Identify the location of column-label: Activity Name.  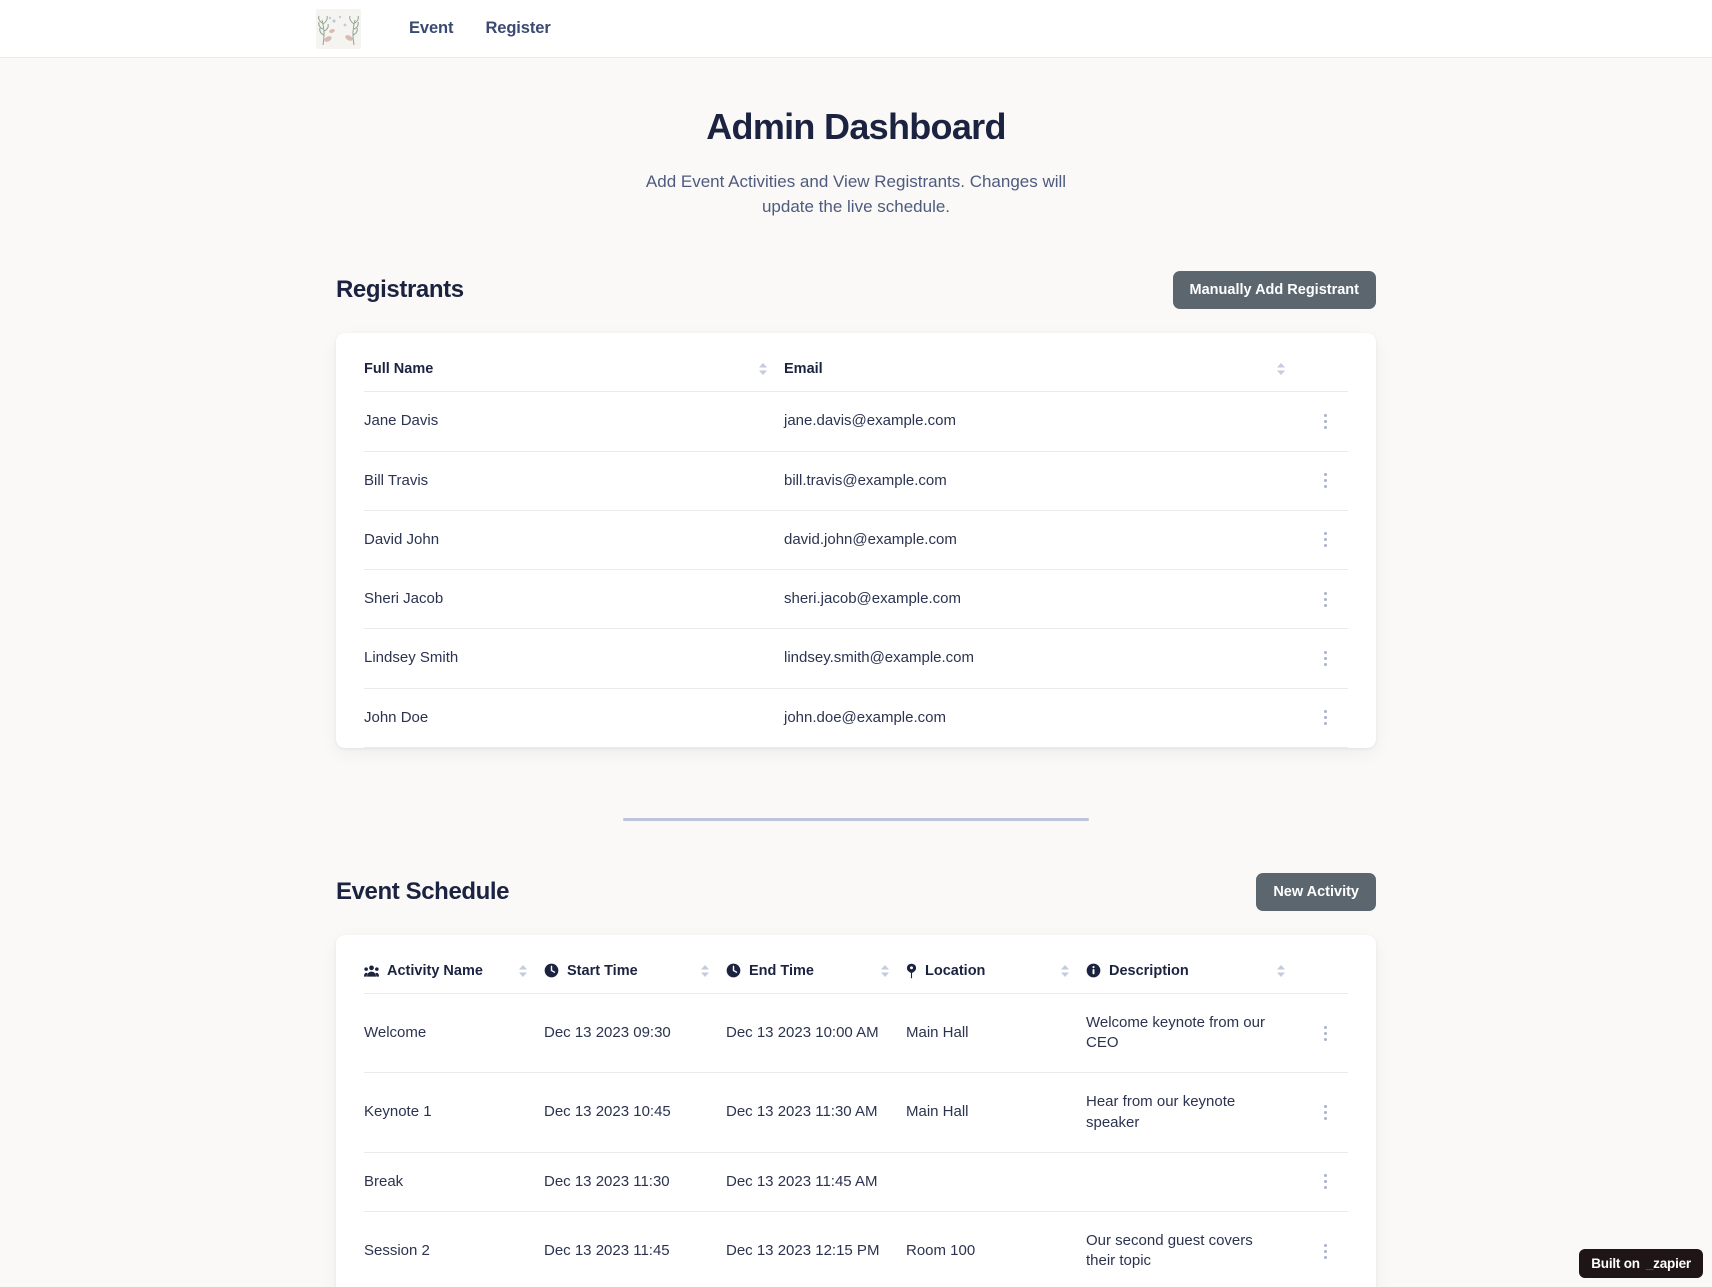
(435, 970).